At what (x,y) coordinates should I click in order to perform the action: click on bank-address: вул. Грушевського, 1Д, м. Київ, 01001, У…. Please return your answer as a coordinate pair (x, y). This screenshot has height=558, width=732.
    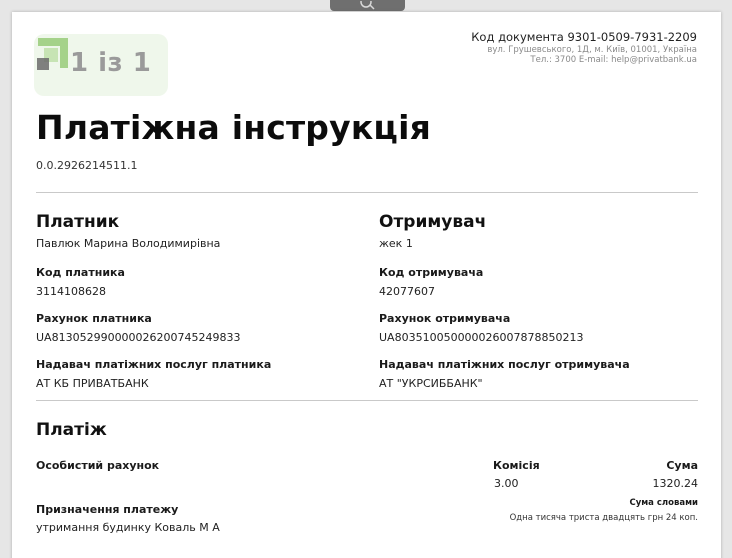
    Looking at the image, I should click on (592, 50).